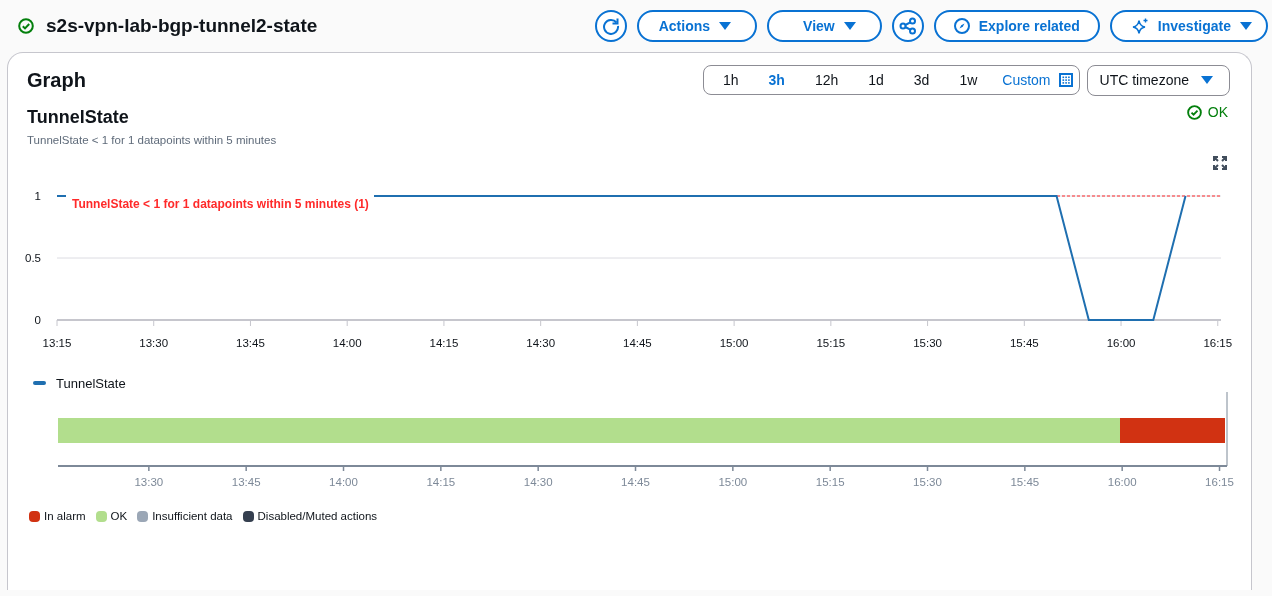 This screenshot has width=1272, height=596. I want to click on refresh-icon, so click(610, 26).